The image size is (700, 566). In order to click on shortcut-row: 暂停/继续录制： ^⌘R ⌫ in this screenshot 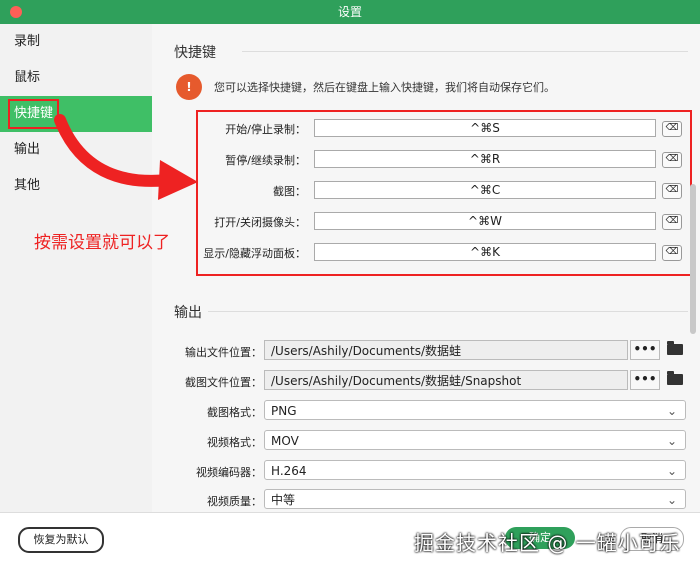, I will do `click(444, 159)`.